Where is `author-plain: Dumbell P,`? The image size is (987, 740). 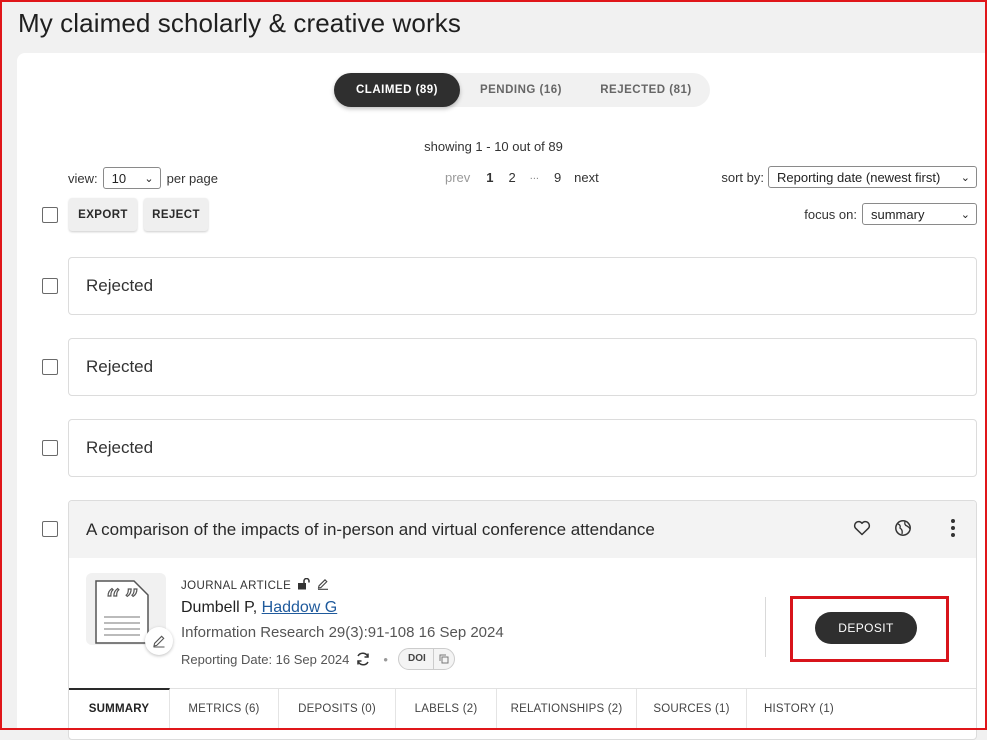 author-plain: Dumbell P, is located at coordinates (221, 607).